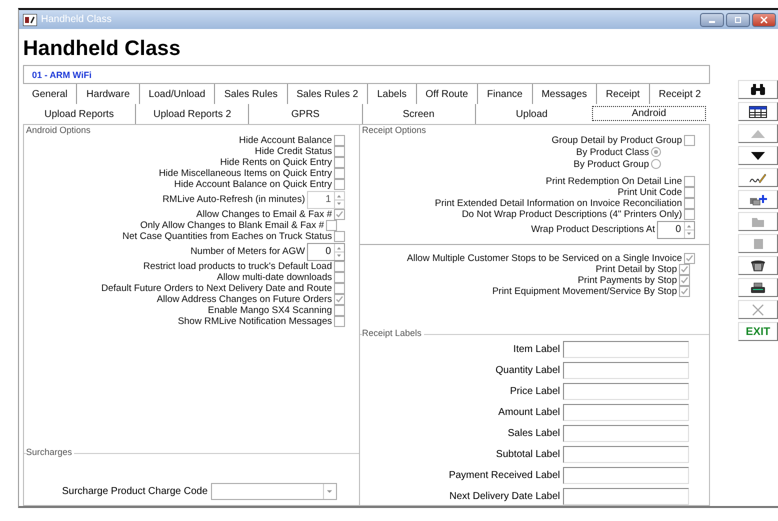 This screenshot has height=521, width=778. I want to click on tab: Load/Unload, so click(176, 94).